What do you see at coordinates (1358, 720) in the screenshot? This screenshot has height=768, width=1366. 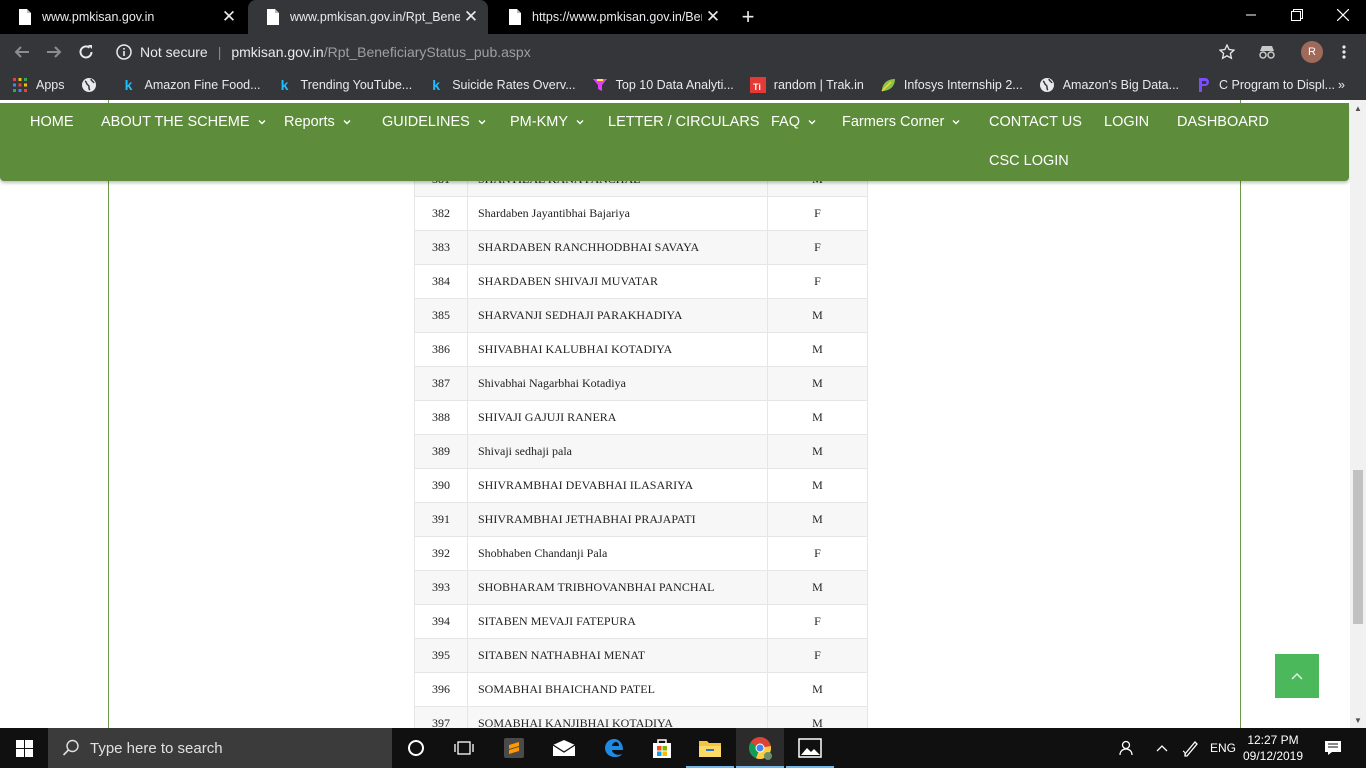 I see `scroll-down-arrow-icon: ▼` at bounding box center [1358, 720].